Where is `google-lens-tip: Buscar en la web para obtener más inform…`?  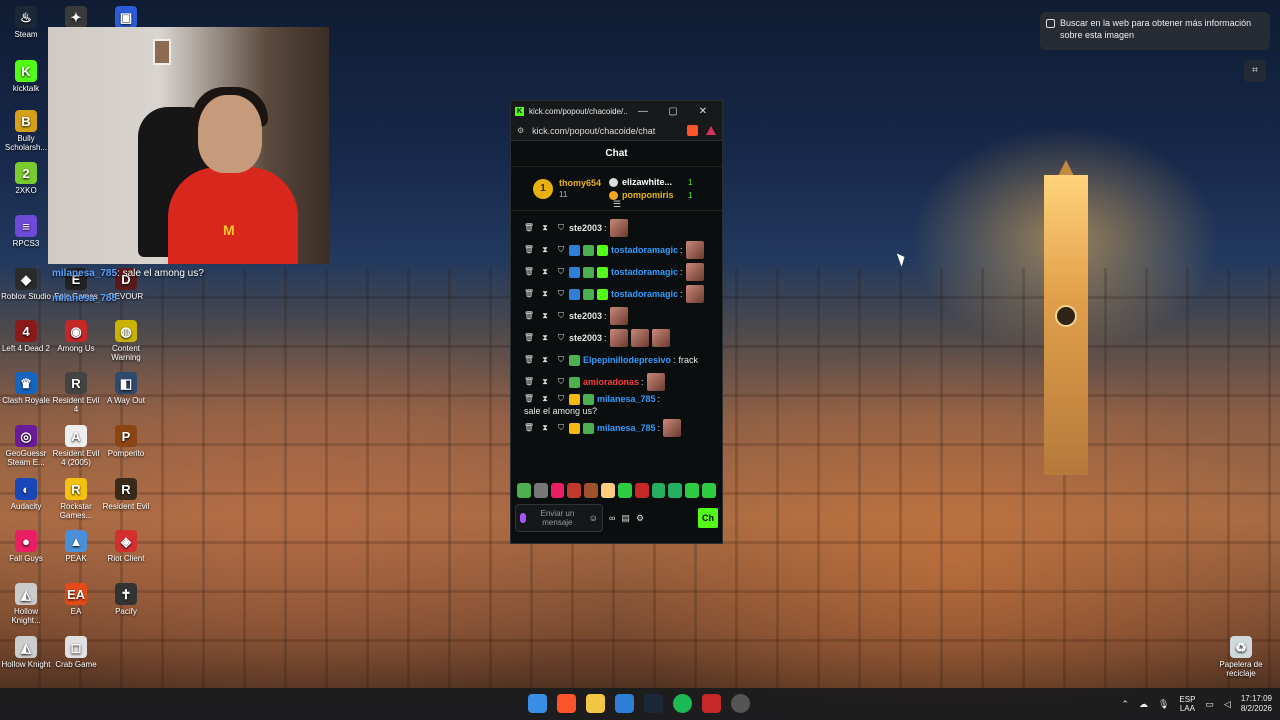
google-lens-tip: Buscar en la web para obtener más inform… is located at coordinates (1155, 31).